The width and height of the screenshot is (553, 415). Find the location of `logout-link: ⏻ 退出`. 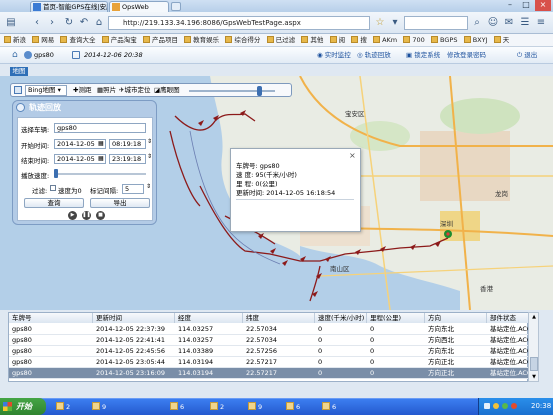

logout-link: ⏻ 退出 is located at coordinates (527, 55).